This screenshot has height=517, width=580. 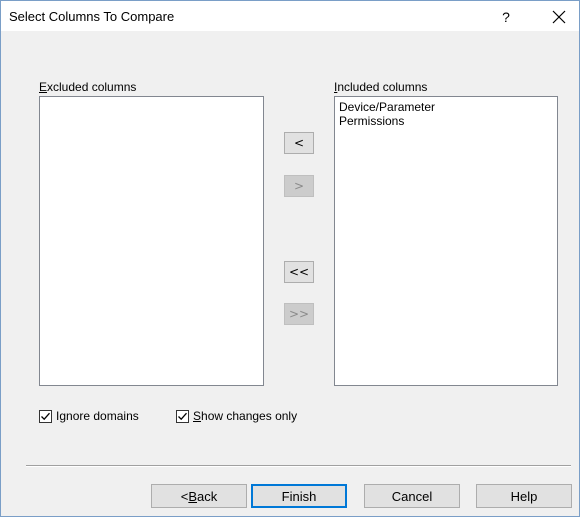 I want to click on list-item: Permissions, so click(x=446, y=121).